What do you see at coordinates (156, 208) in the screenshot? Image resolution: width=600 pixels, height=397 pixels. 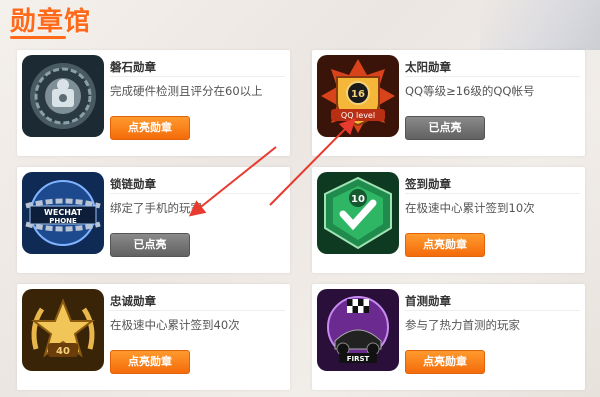 I see `medal-description: 绑定了手机的玩家` at bounding box center [156, 208].